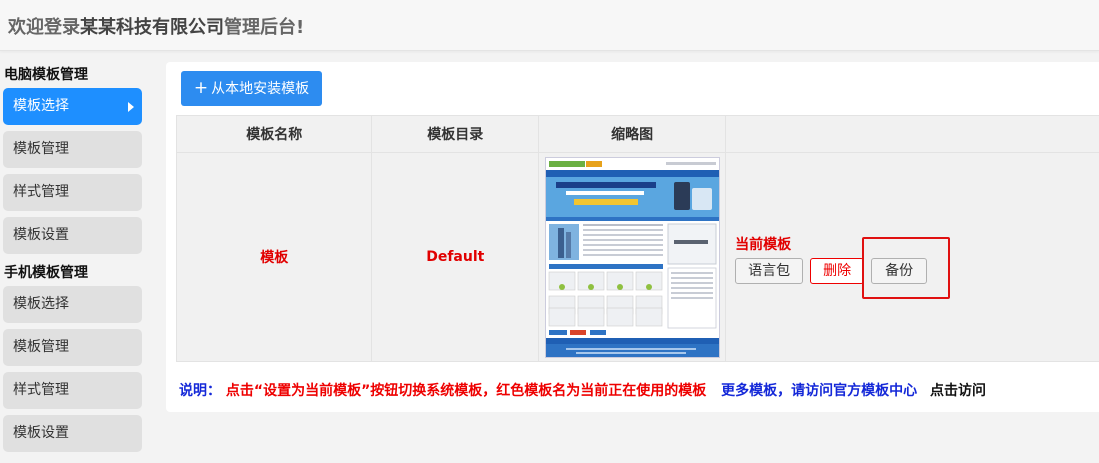 The width and height of the screenshot is (1099, 463). Describe the element at coordinates (819, 391) in the screenshot. I see `official-template-center-link: 更多模板，请访问官方模板中心` at that location.